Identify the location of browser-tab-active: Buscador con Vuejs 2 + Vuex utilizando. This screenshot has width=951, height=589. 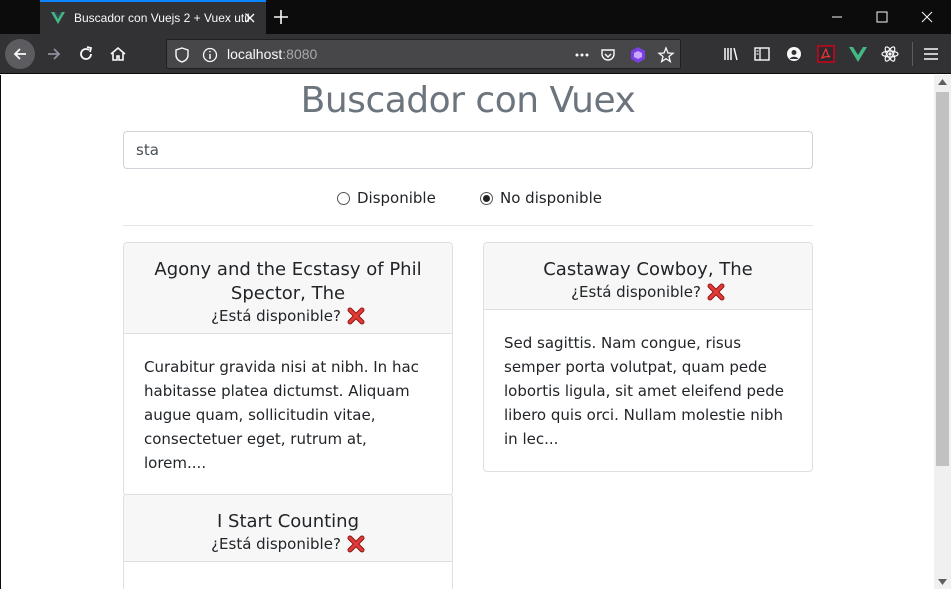
(153, 17).